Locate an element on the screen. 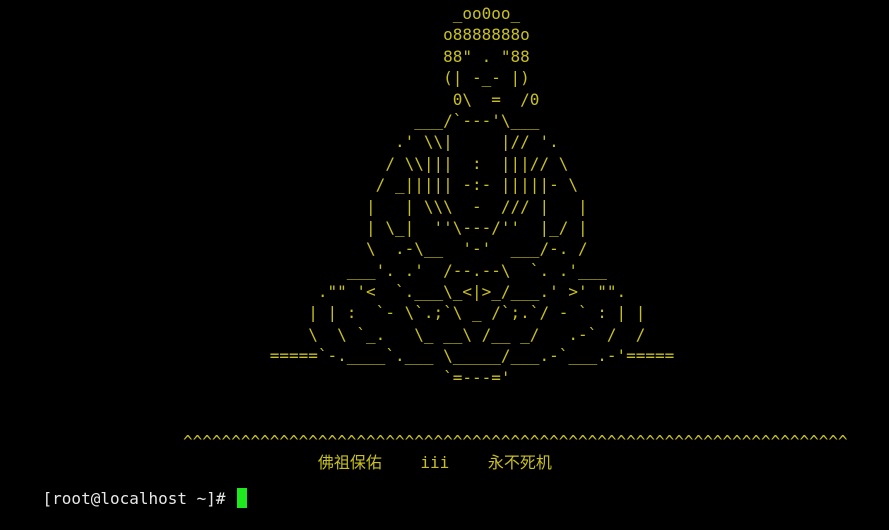  ascii-art-line: ___'. .' /--.--\ `. .'___ is located at coordinates (303, 270).